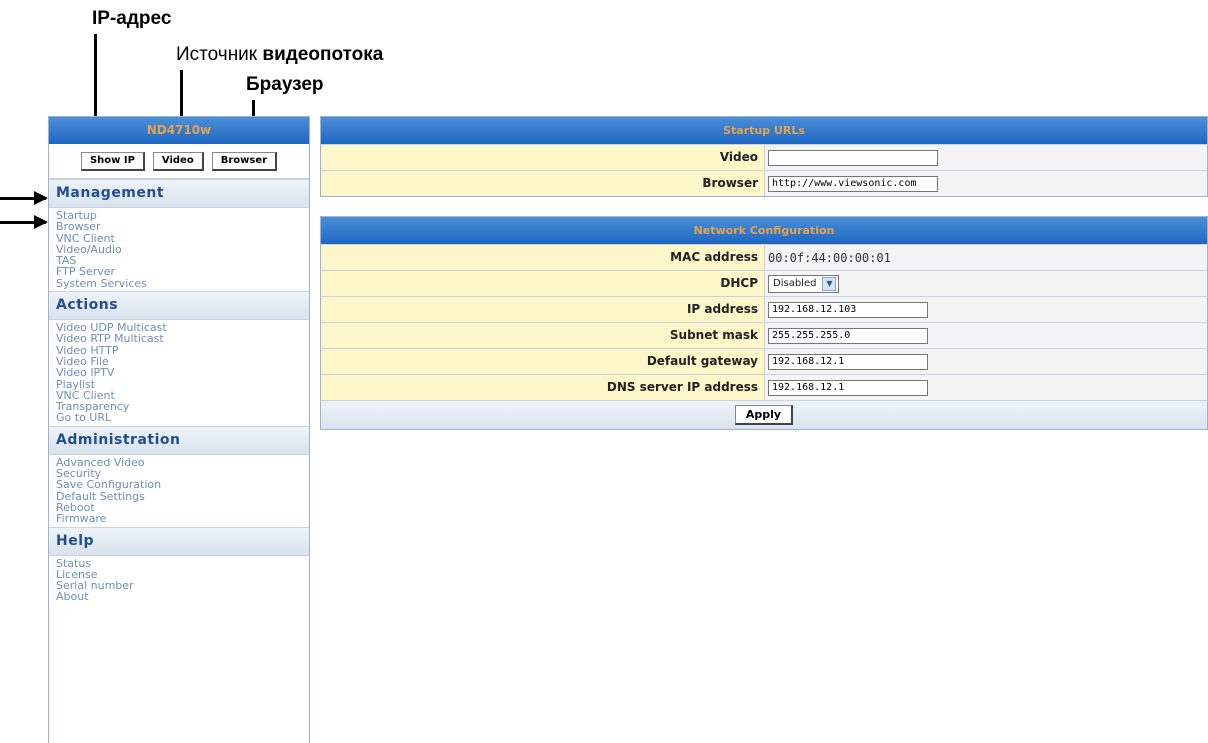 This screenshot has height=743, width=1208. What do you see at coordinates (853, 157) in the screenshot?
I see `startup-video-input` at bounding box center [853, 157].